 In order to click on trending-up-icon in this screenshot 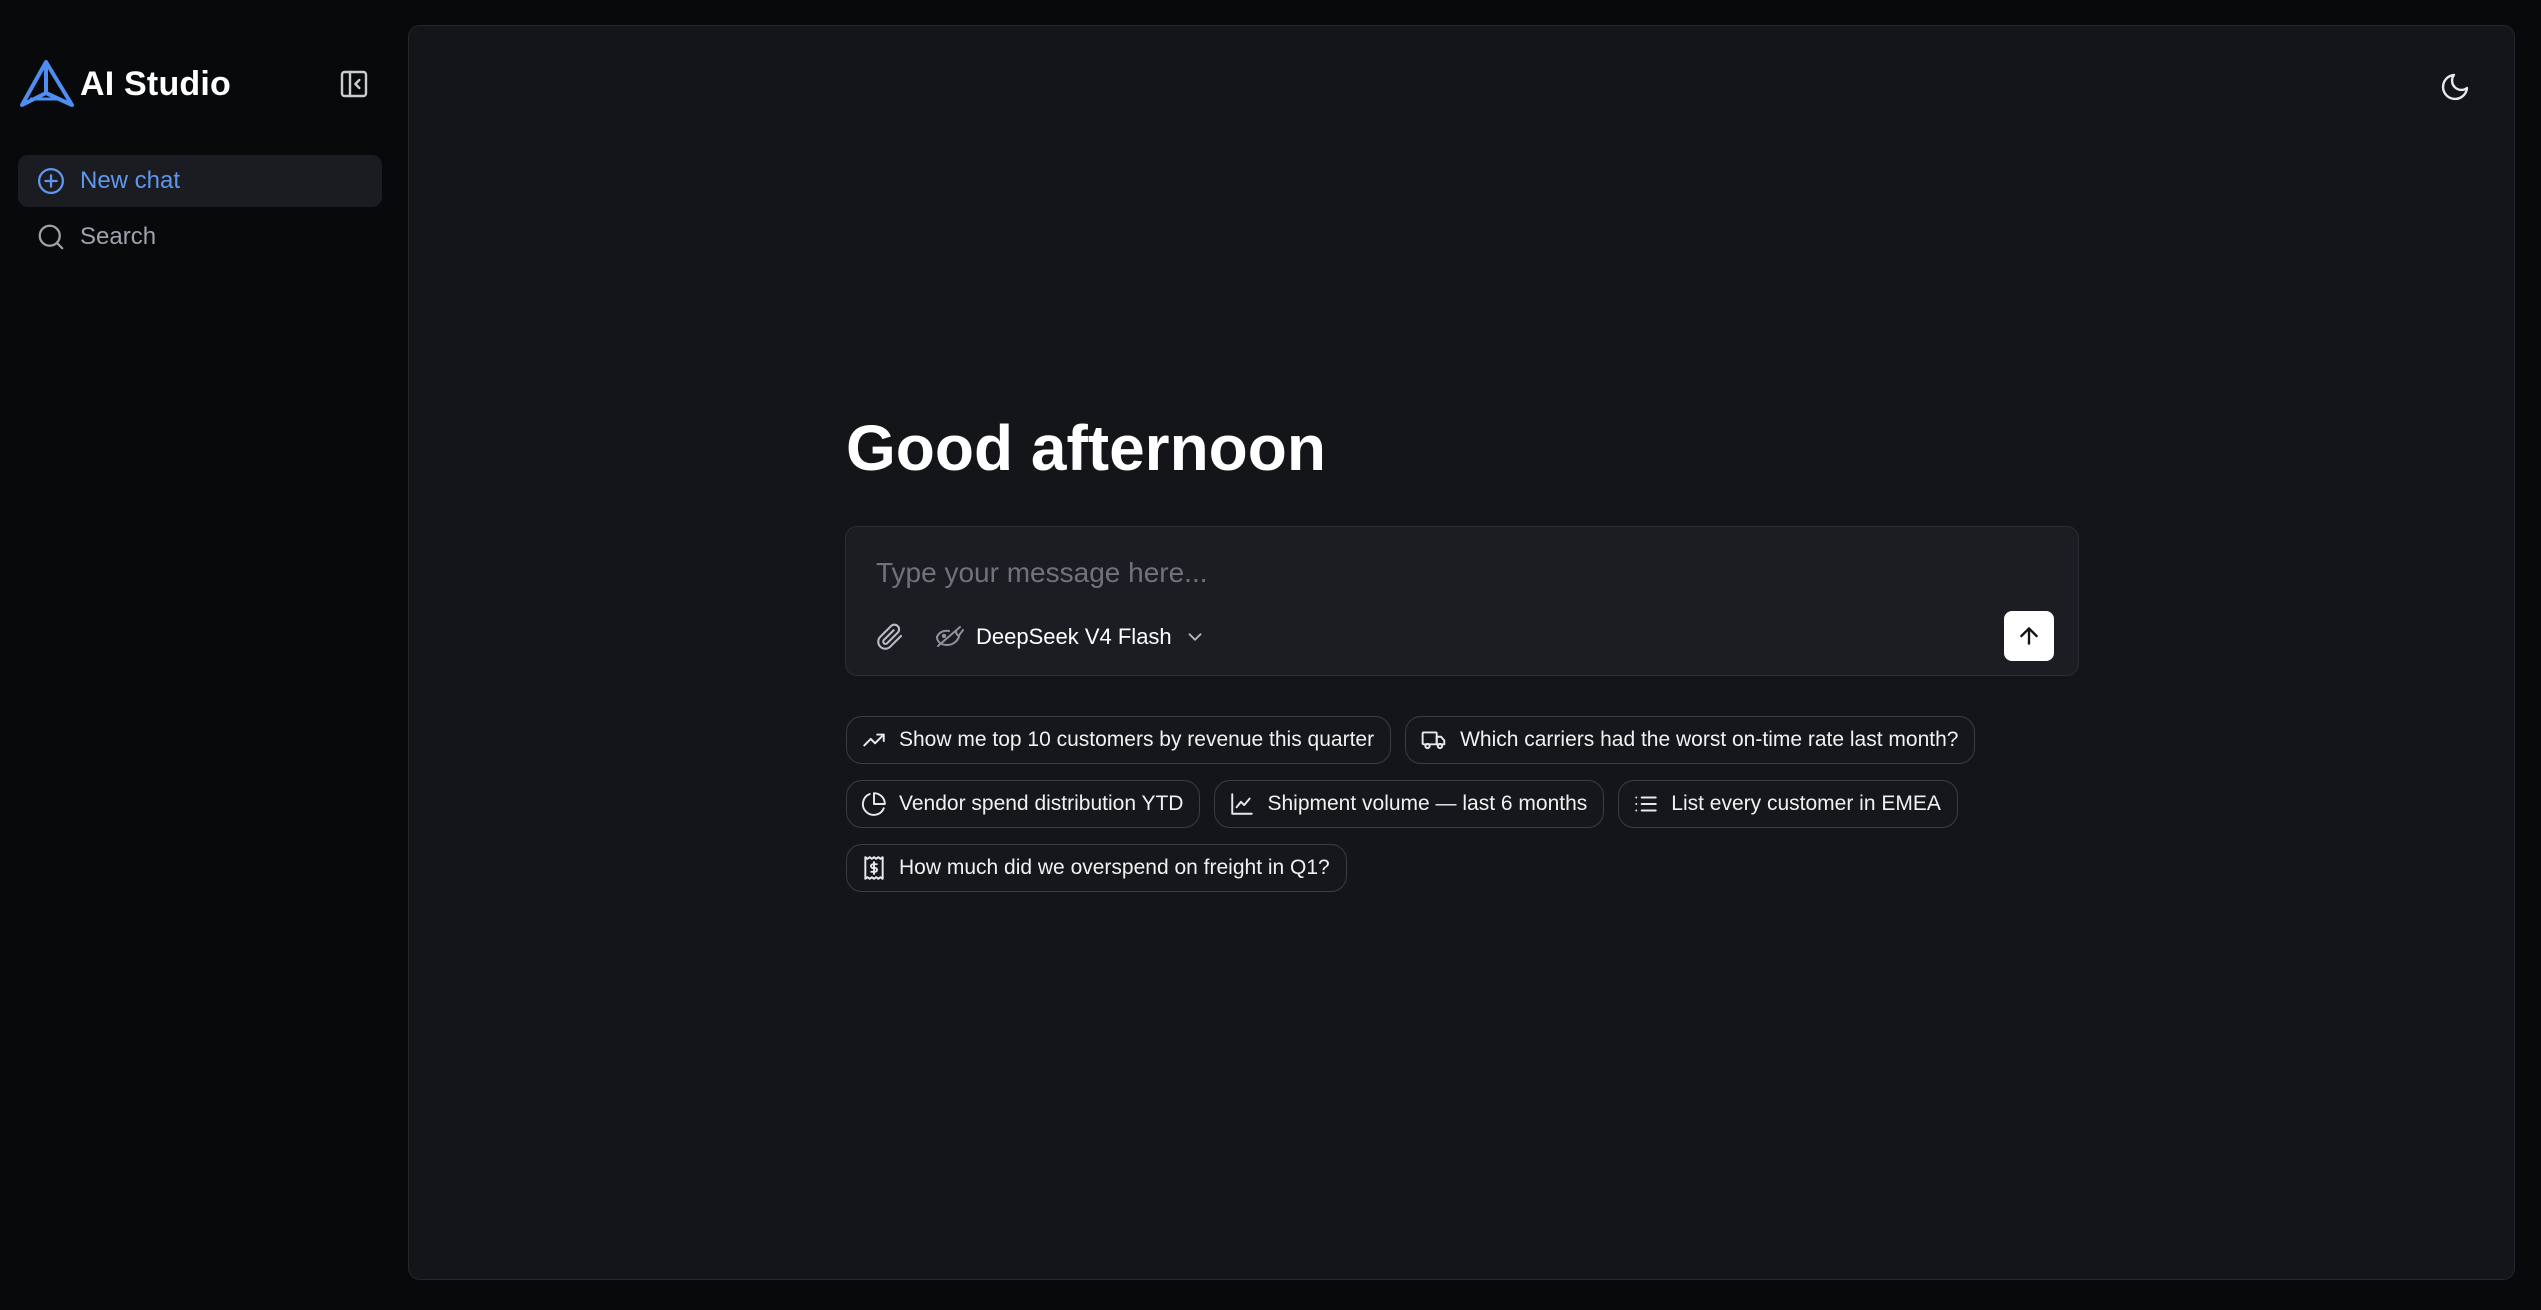, I will do `click(874, 740)`.